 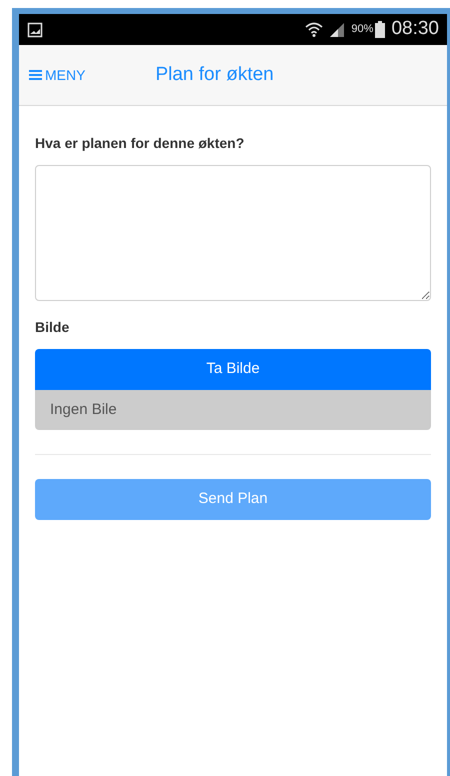 What do you see at coordinates (362, 30) in the screenshot?
I see `battery-percent: 90%` at bounding box center [362, 30].